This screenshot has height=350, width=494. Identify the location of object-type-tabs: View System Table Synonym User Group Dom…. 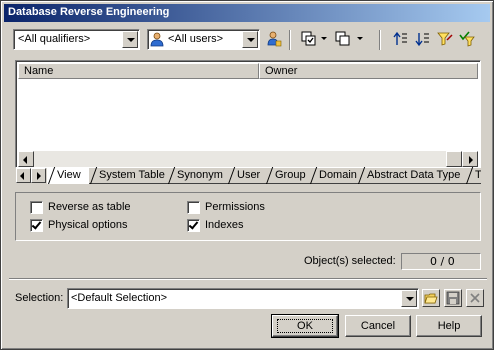
(248, 176).